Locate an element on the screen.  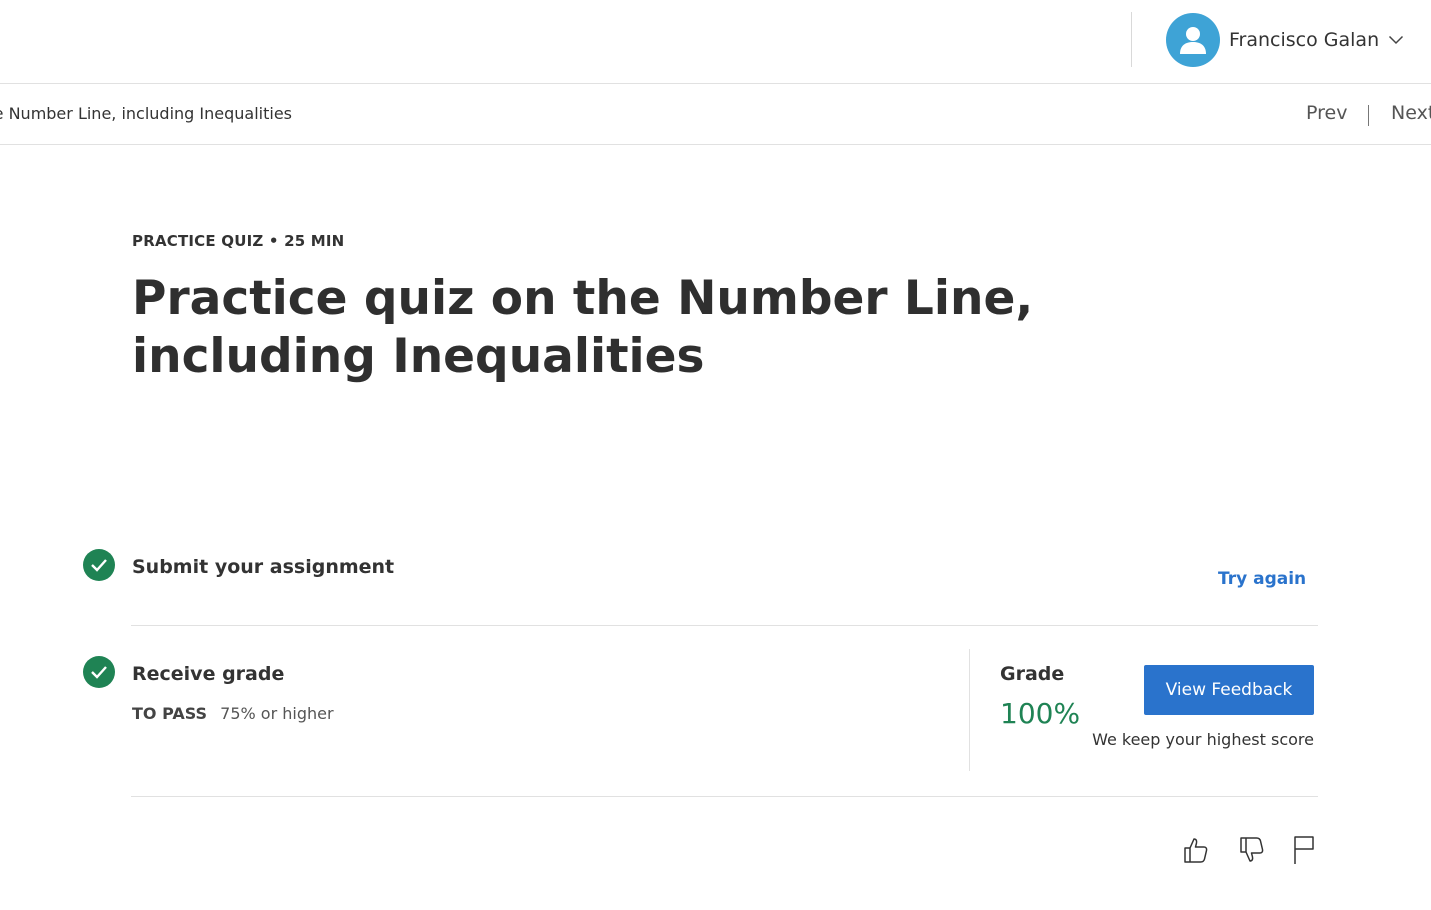
try-again-link: Try again is located at coordinates (1262, 579).